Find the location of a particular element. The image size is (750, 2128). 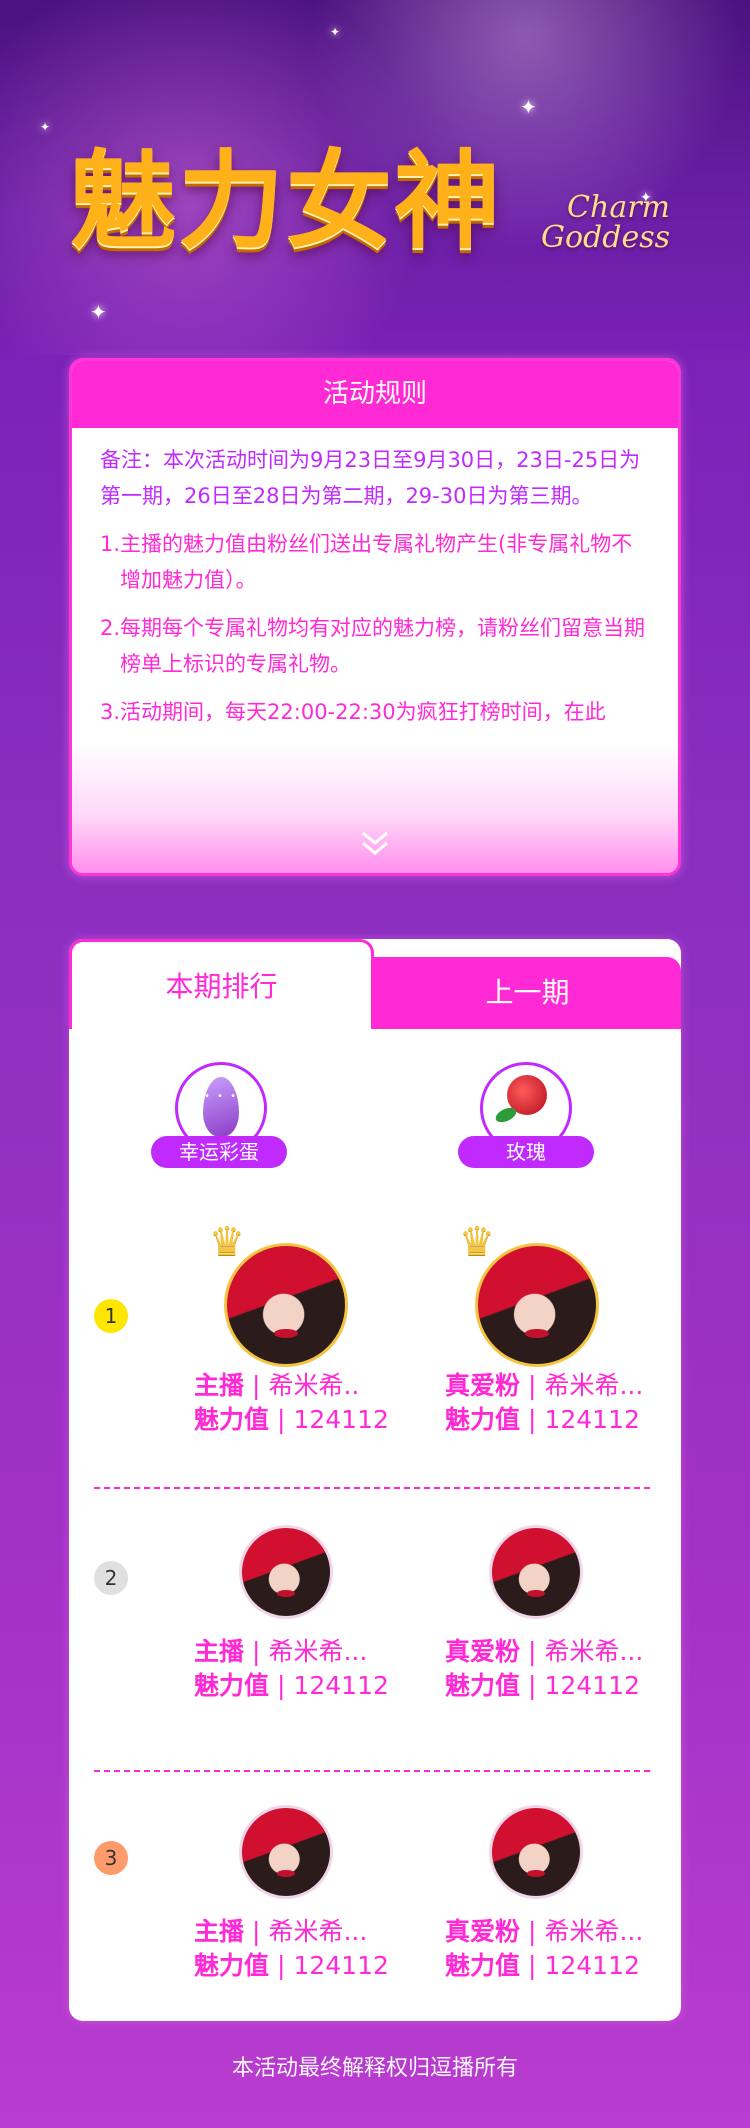

tab-current: 本期排行 is located at coordinates (221, 984).